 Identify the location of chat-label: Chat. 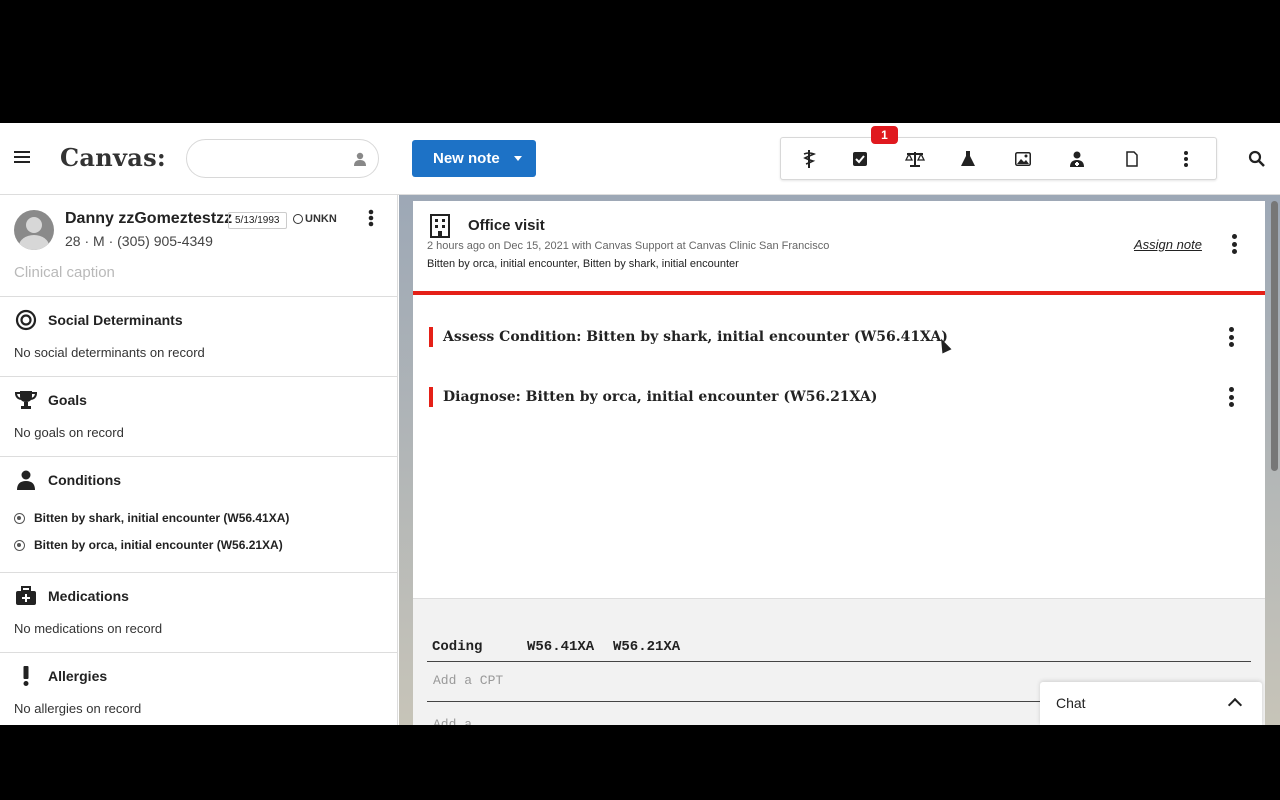
(1071, 703).